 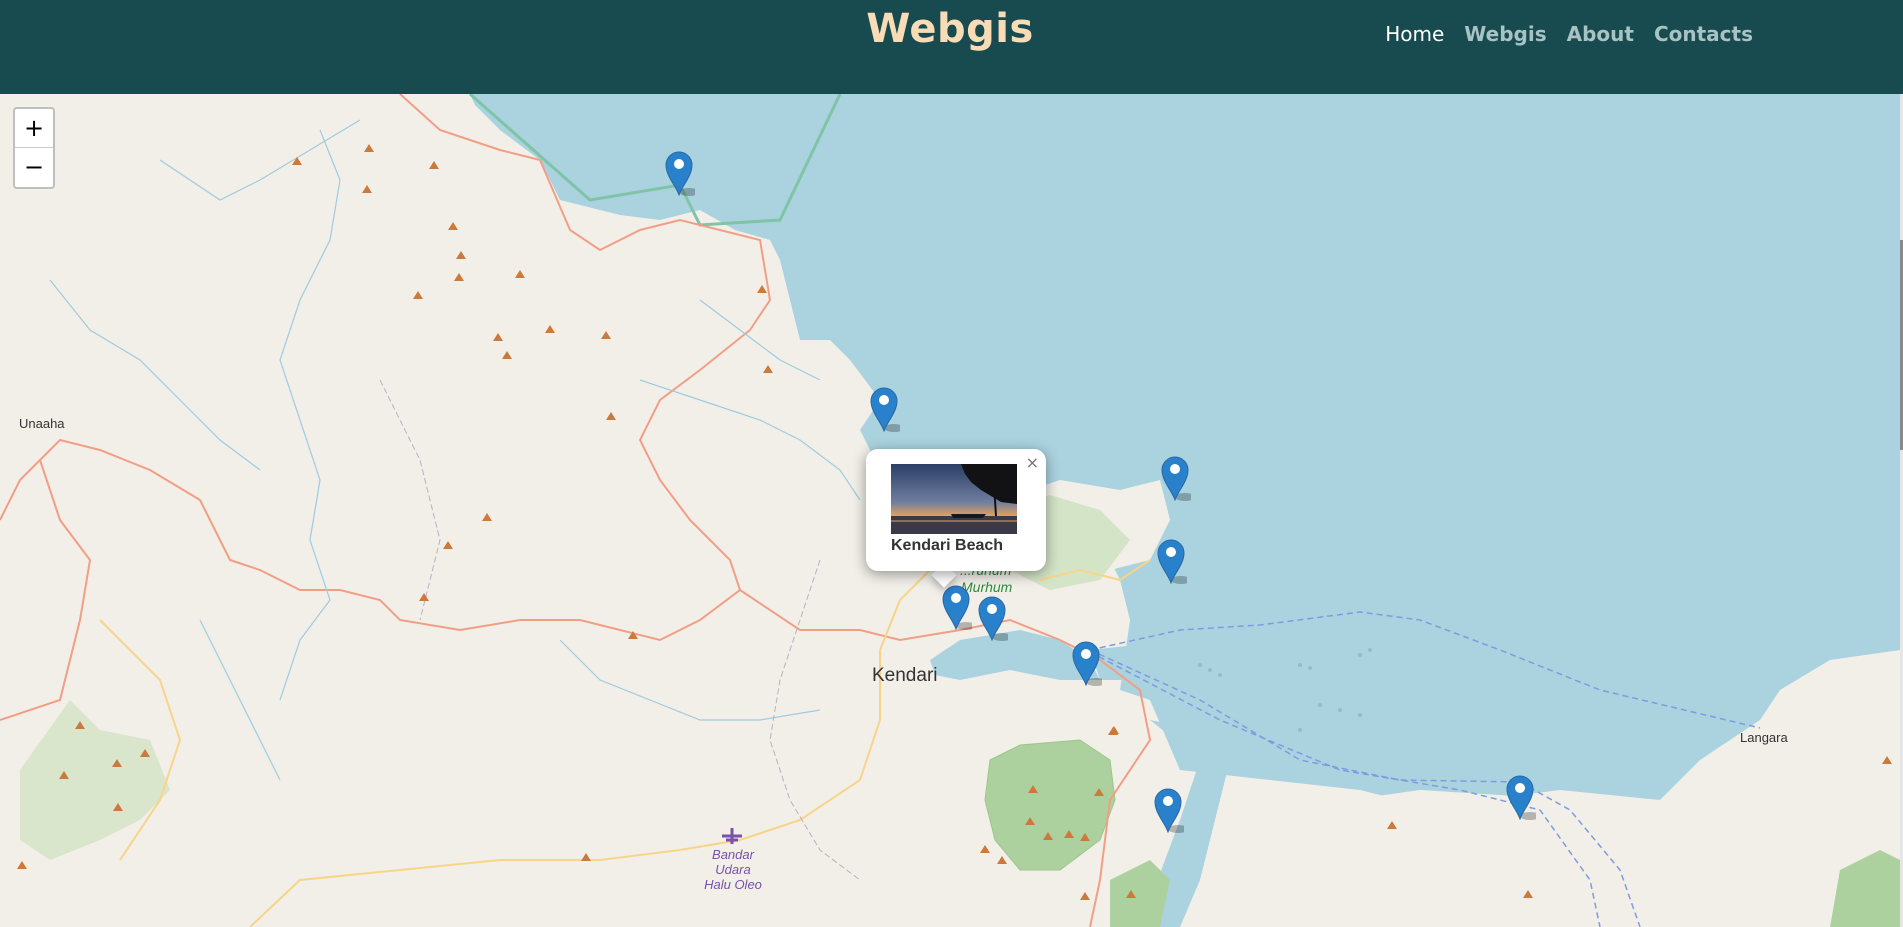 I want to click on nav-home-link: Home, so click(x=1414, y=34).